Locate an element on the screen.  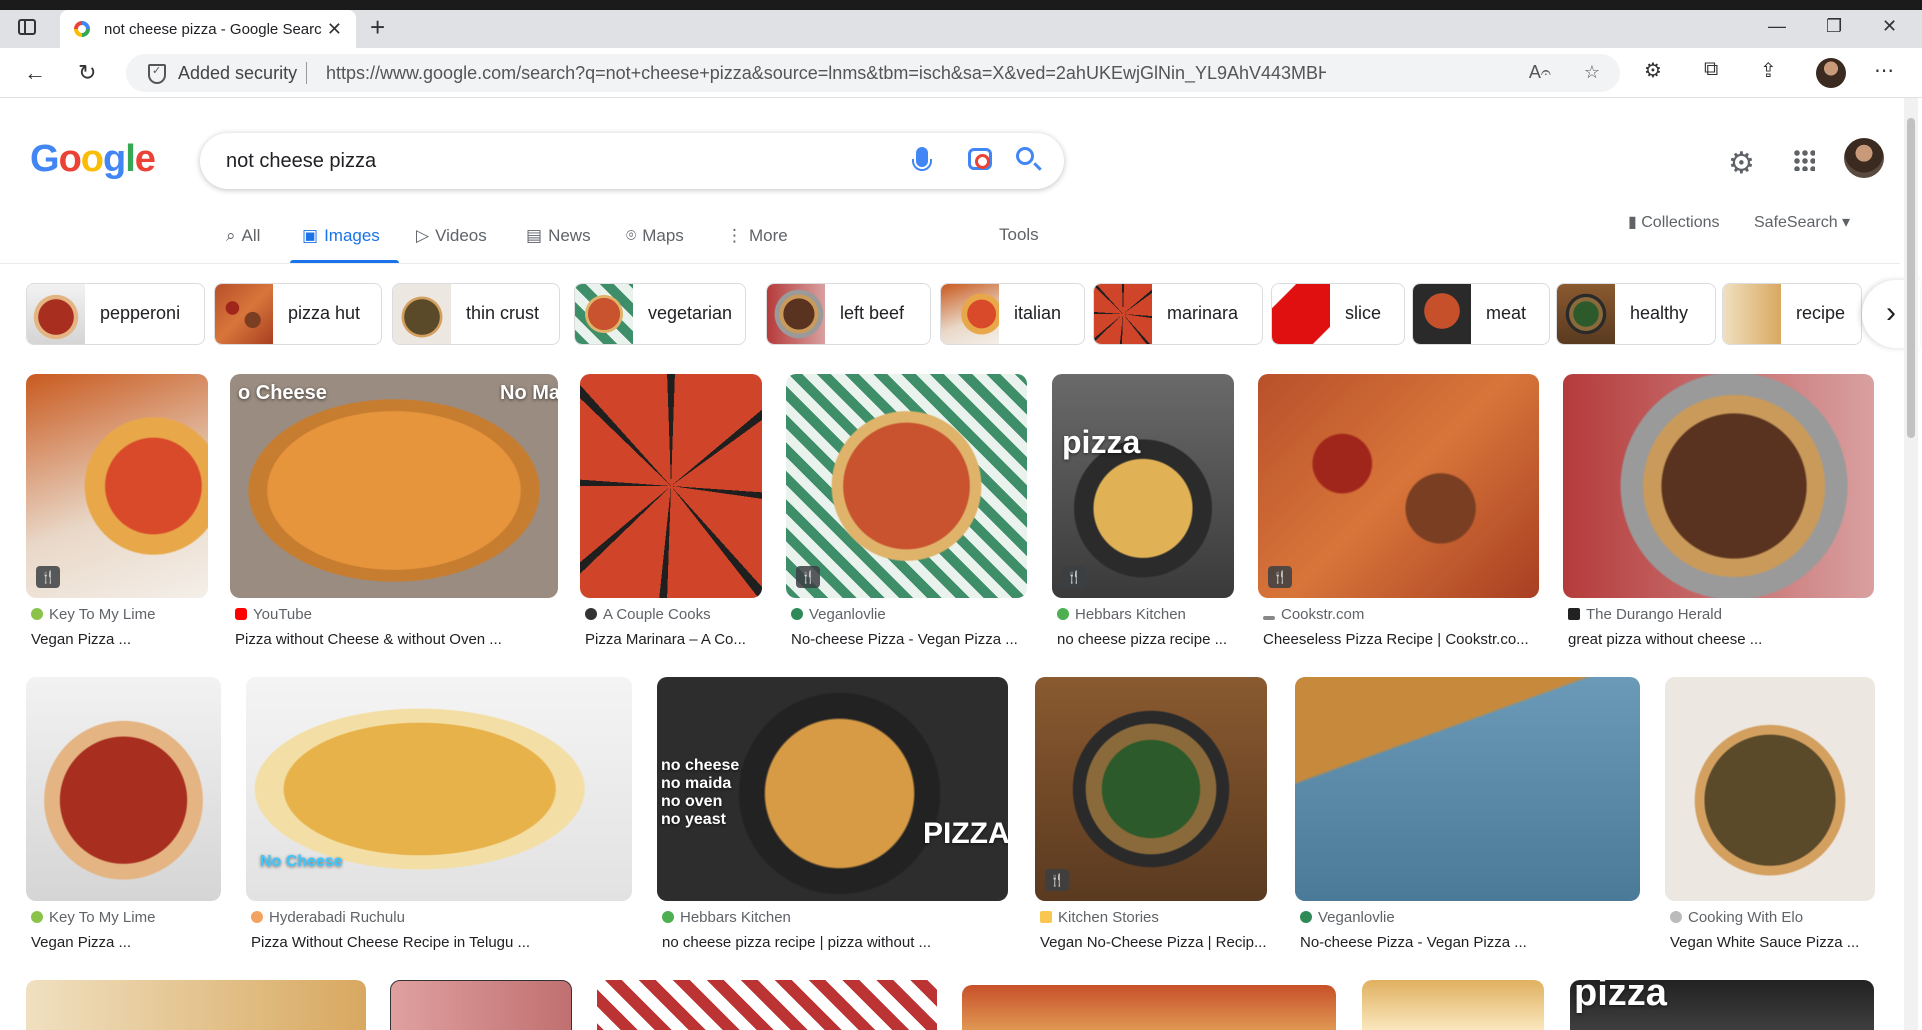
read-aloud-icon: A𝄐 is located at coordinates (1540, 72).